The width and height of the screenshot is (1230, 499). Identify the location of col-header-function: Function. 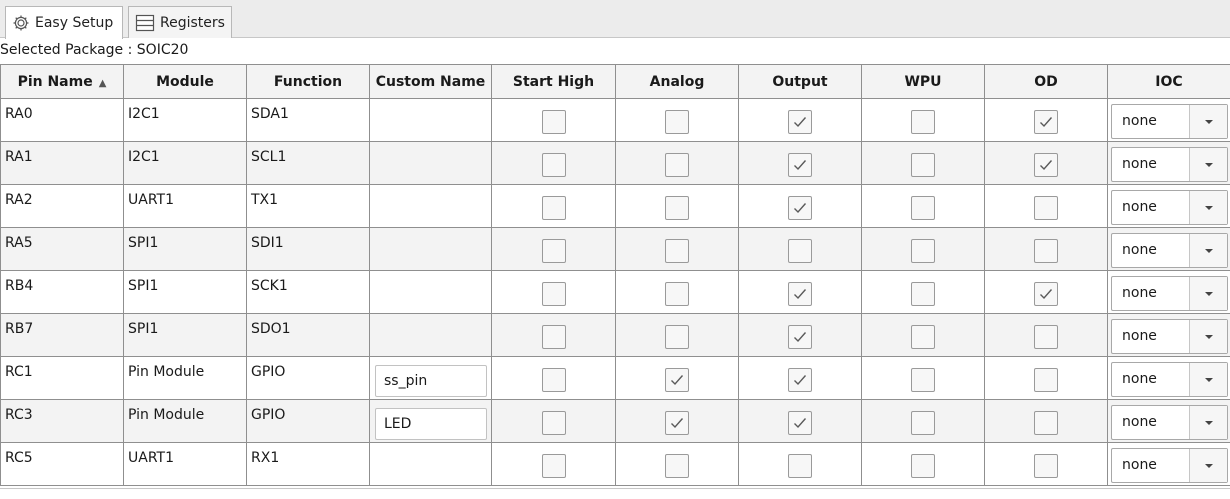
(308, 81).